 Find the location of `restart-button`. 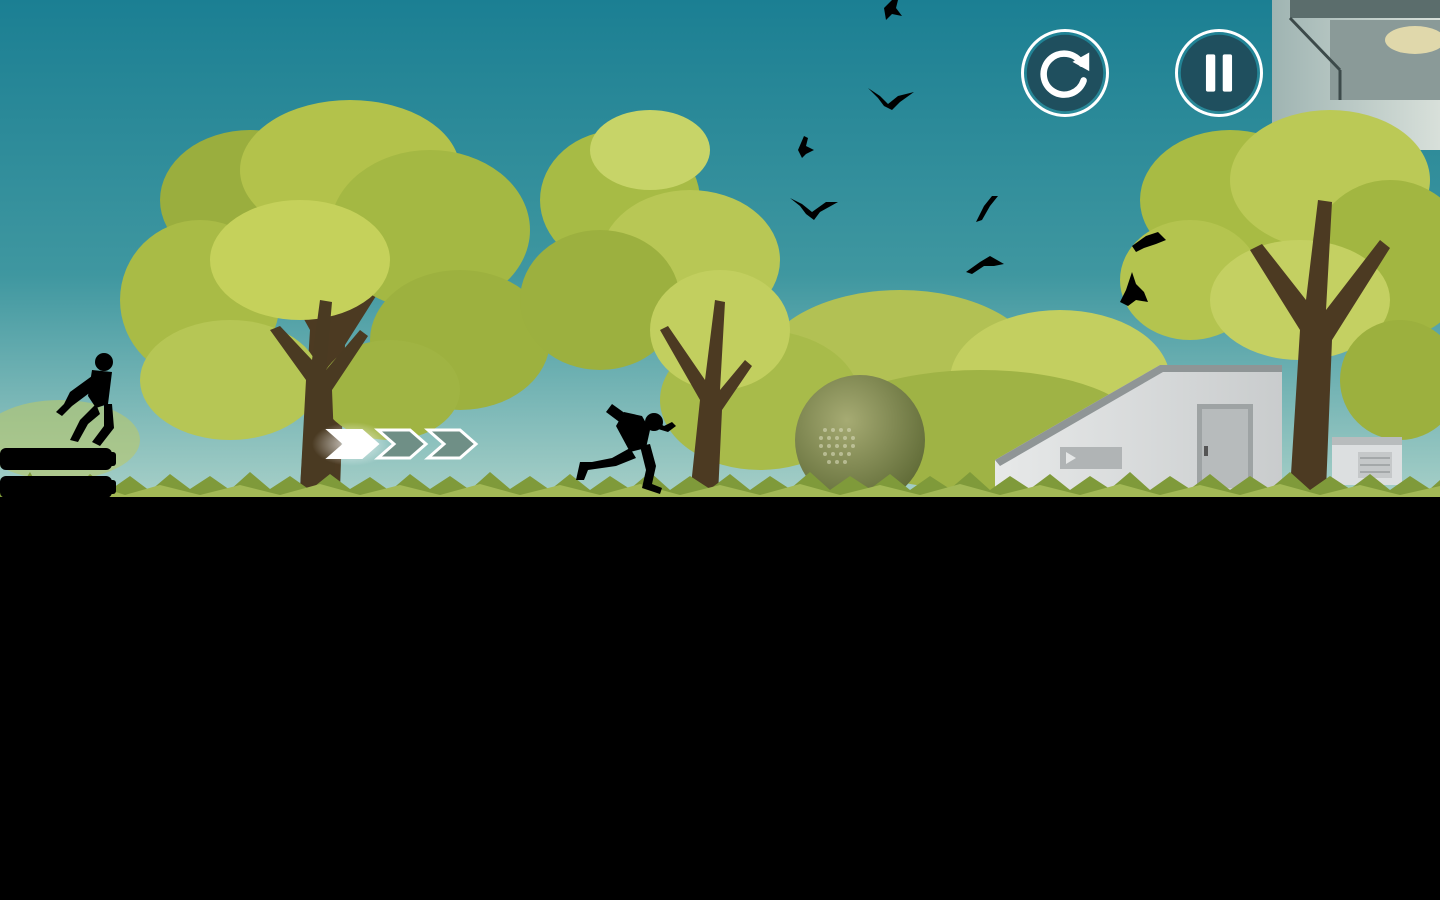

restart-button is located at coordinates (1065, 73).